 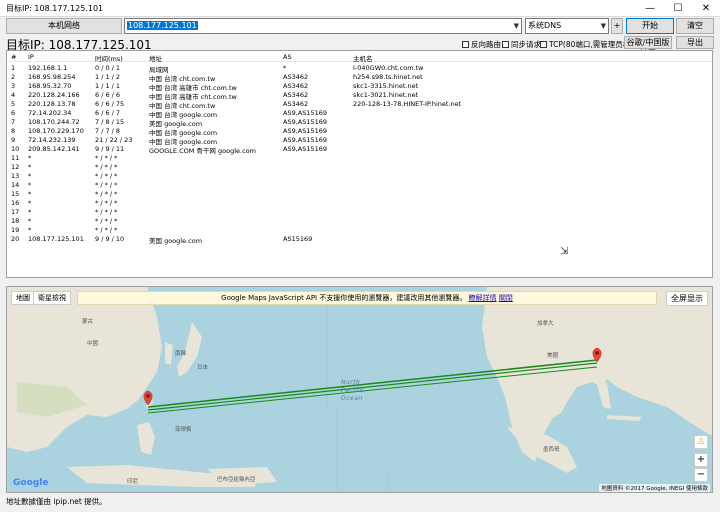 What do you see at coordinates (52, 140) in the screenshot?
I see `cell-ip: 72.14.232.139` at bounding box center [52, 140].